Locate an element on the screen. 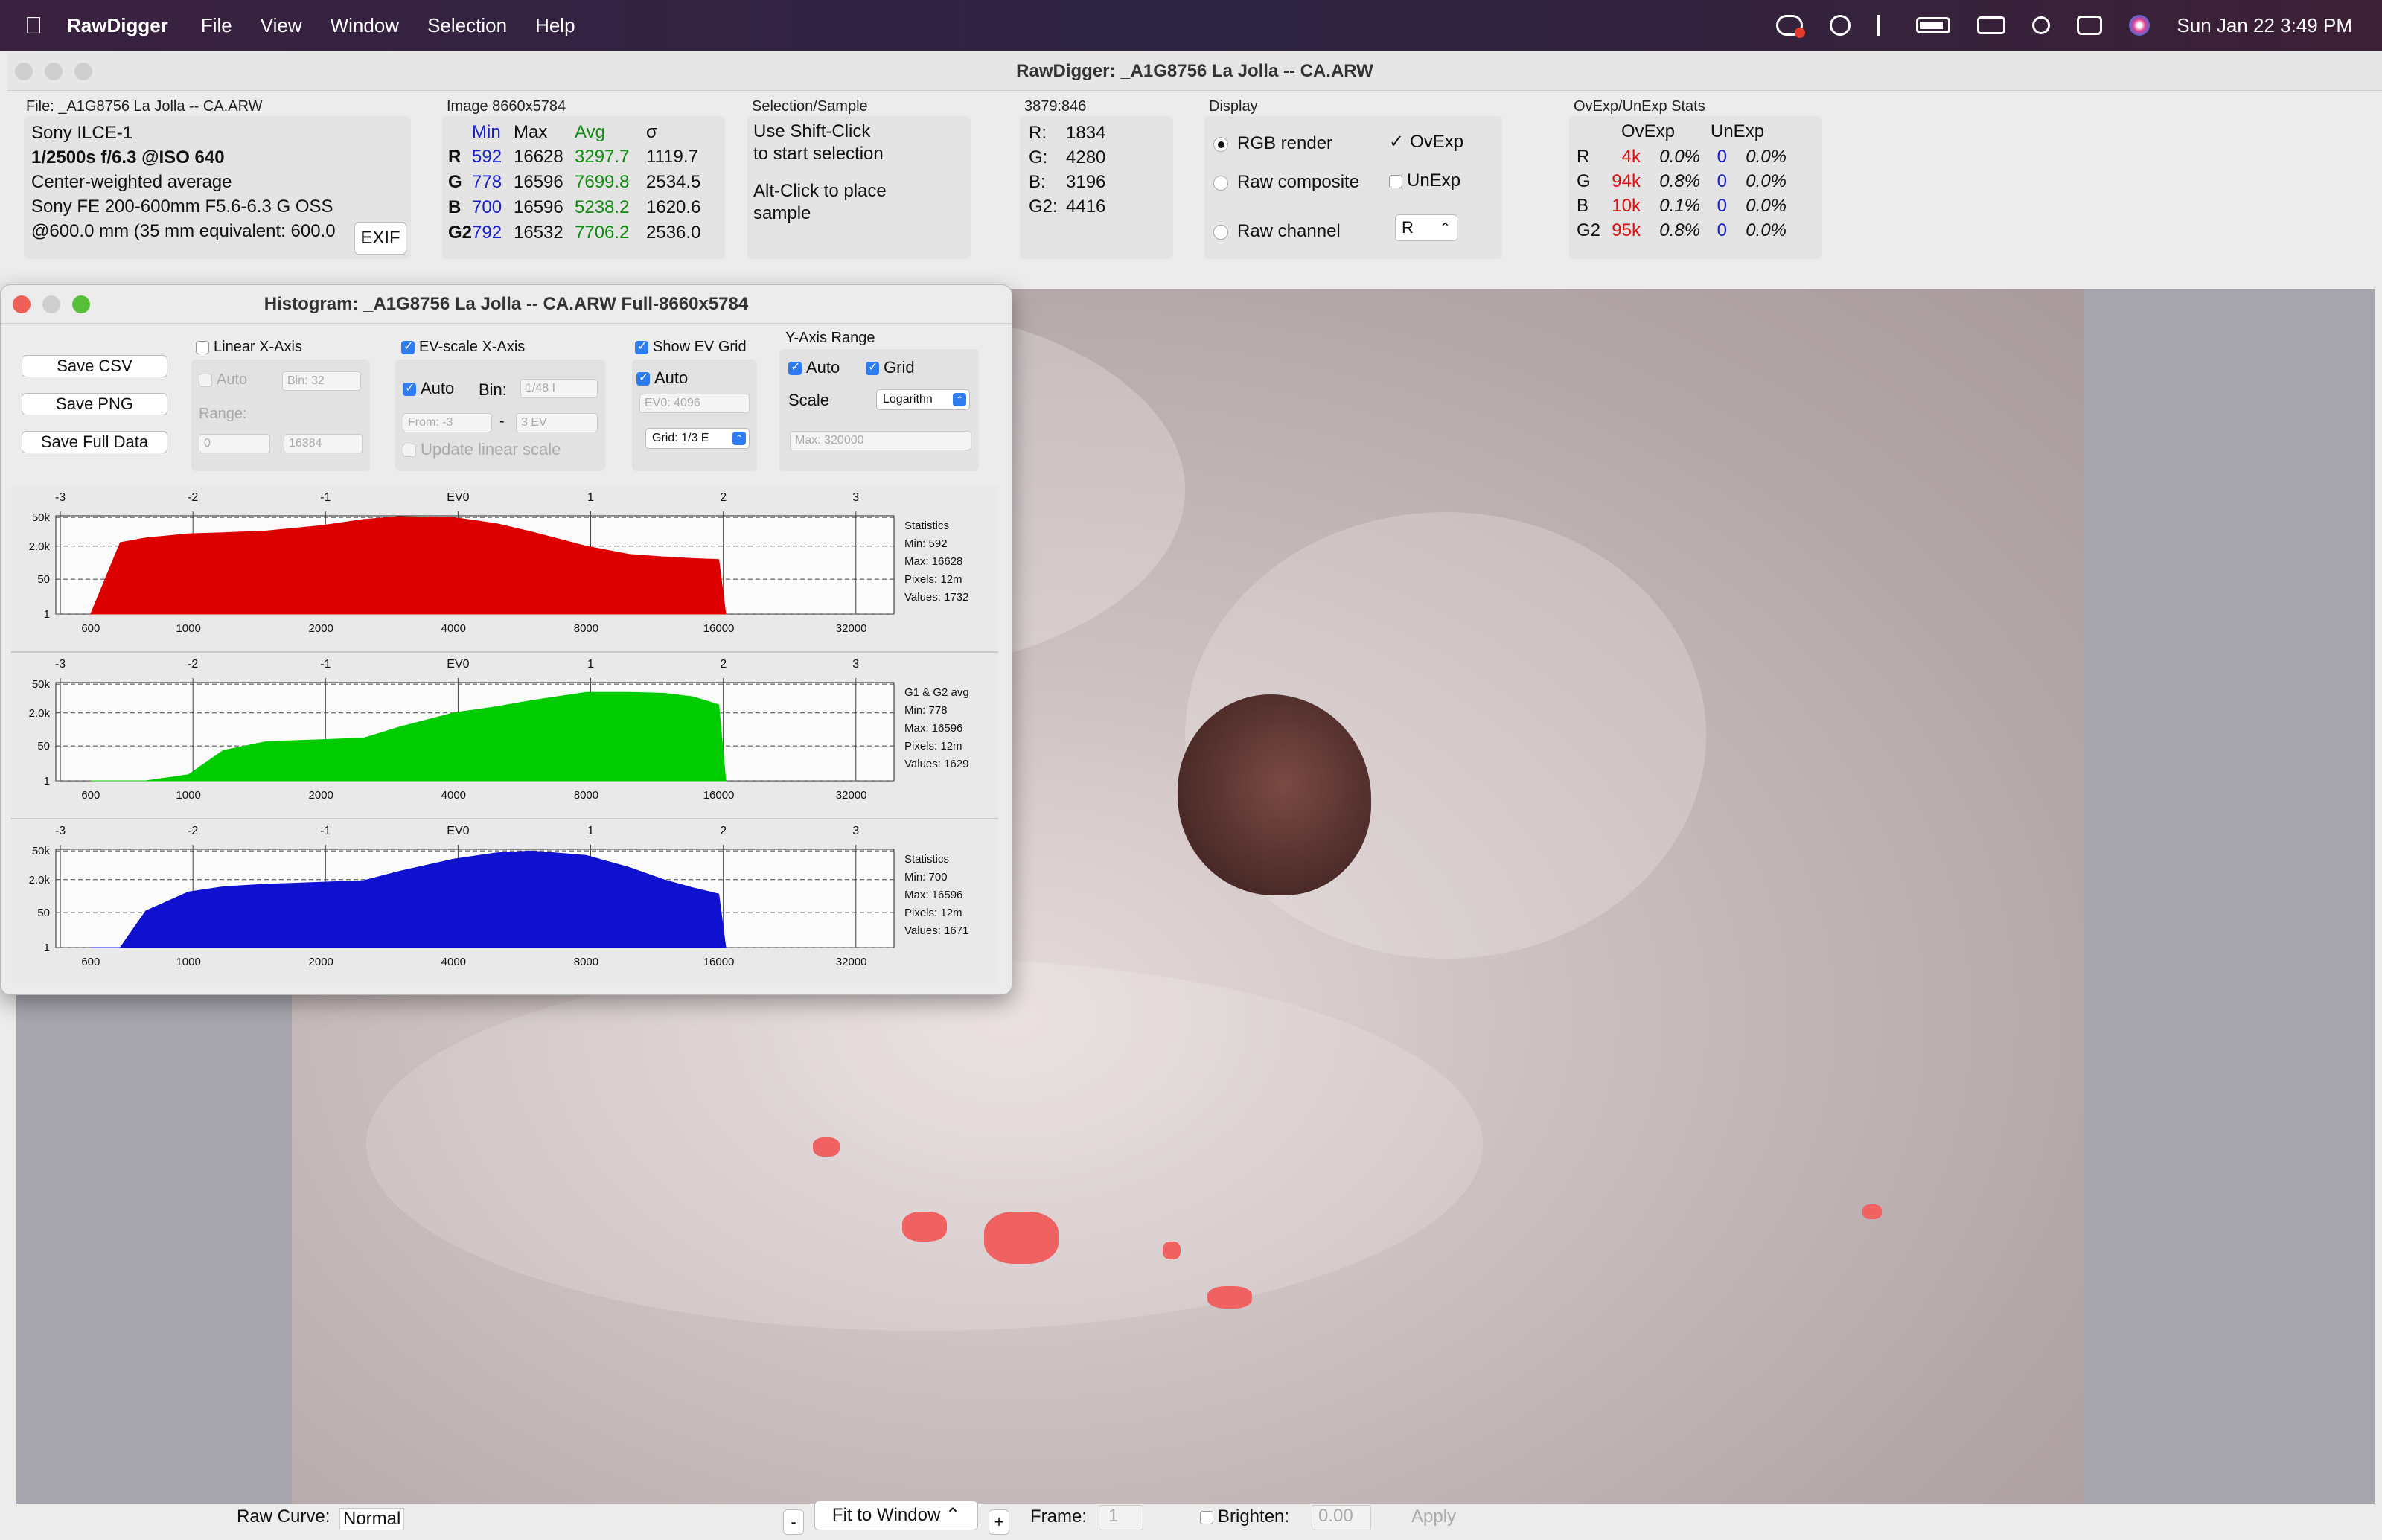 This screenshot has width=2382, height=1540. stats-values: Values: 1629 is located at coordinates (936, 764).